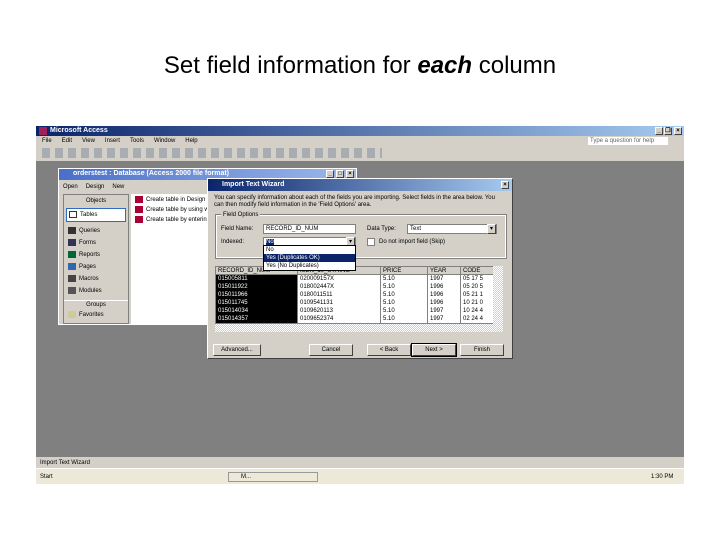  I want to click on object-tables: Tables, so click(96, 215).